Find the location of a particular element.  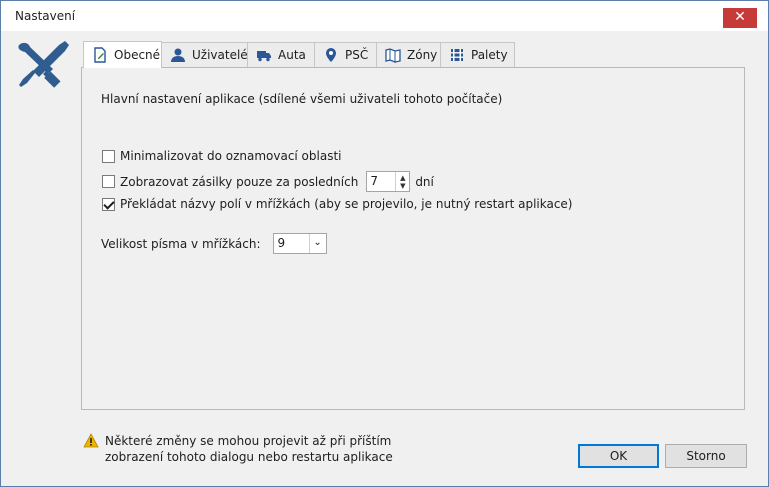

tab-label: Auta is located at coordinates (292, 55).